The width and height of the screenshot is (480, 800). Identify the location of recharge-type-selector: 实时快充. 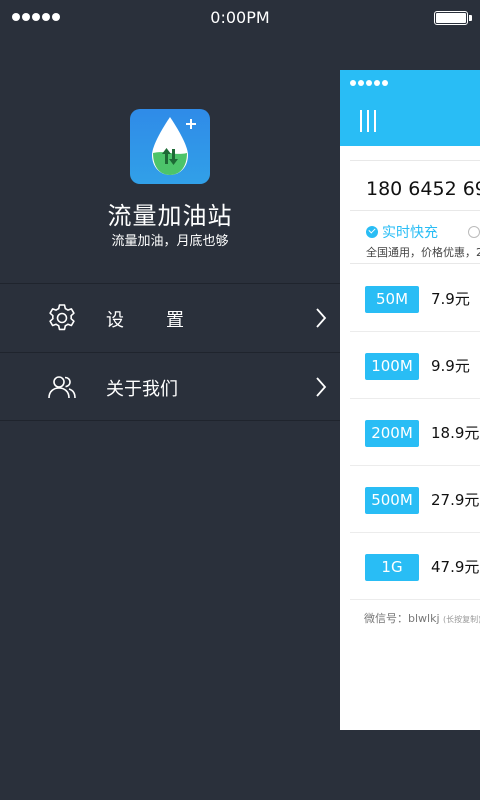
(423, 232).